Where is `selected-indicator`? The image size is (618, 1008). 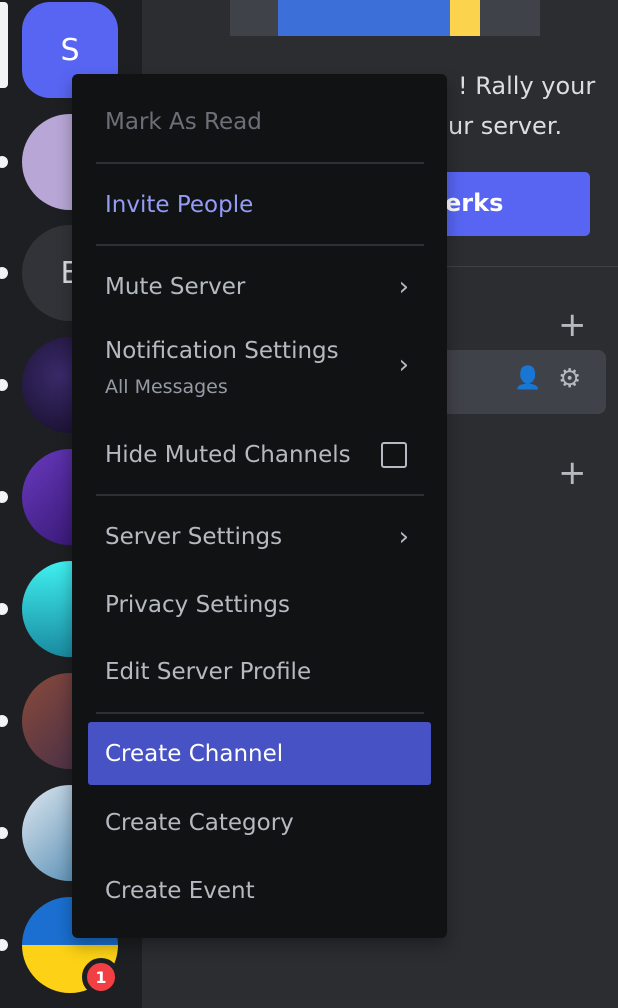 selected-indicator is located at coordinates (4, 45).